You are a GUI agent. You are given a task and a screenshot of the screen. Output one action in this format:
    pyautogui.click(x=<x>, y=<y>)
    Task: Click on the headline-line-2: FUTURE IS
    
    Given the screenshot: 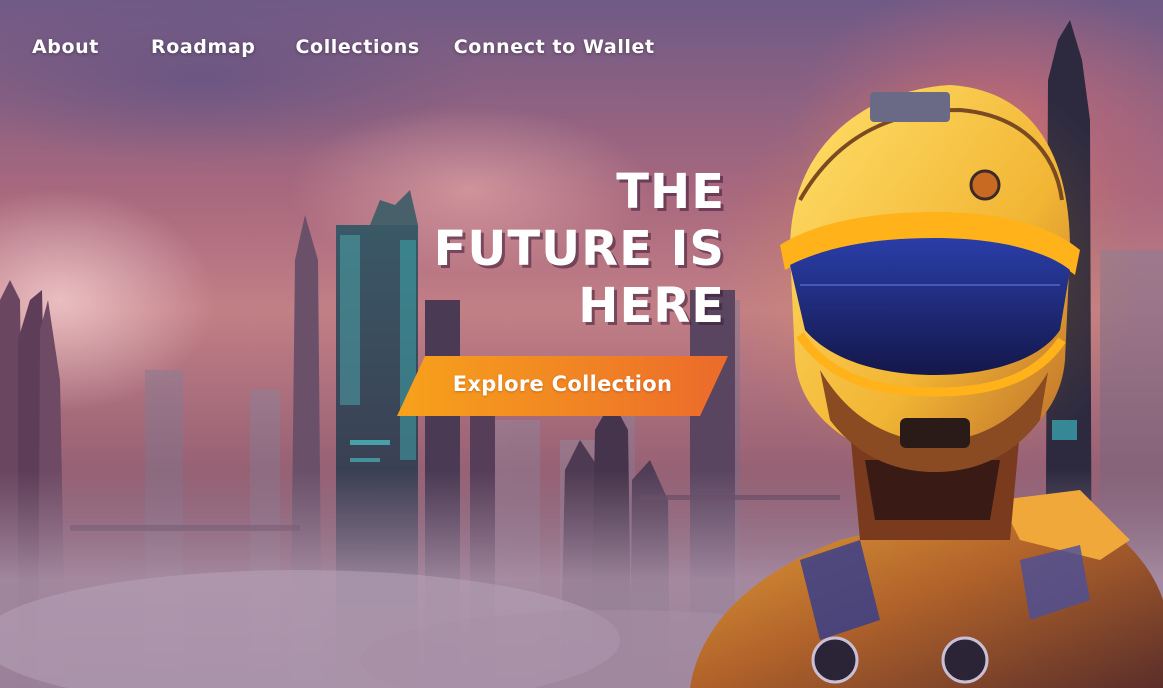 What is the action you would take?
    pyautogui.click(x=579, y=249)
    